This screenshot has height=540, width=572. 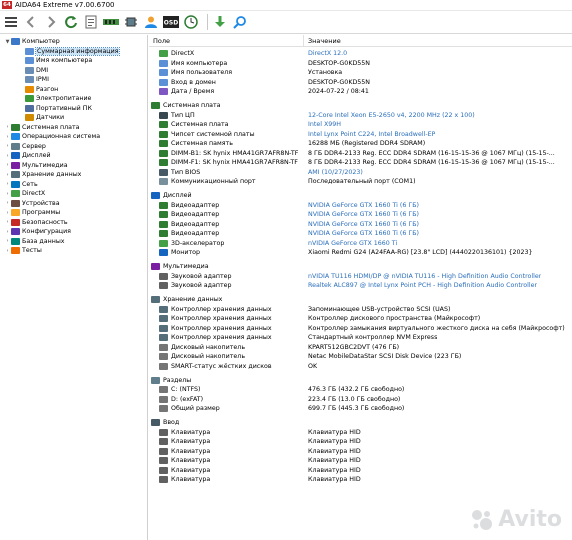 What do you see at coordinates (73, 194) in the screenshot?
I see `tree-item: › DirectX` at bounding box center [73, 194].